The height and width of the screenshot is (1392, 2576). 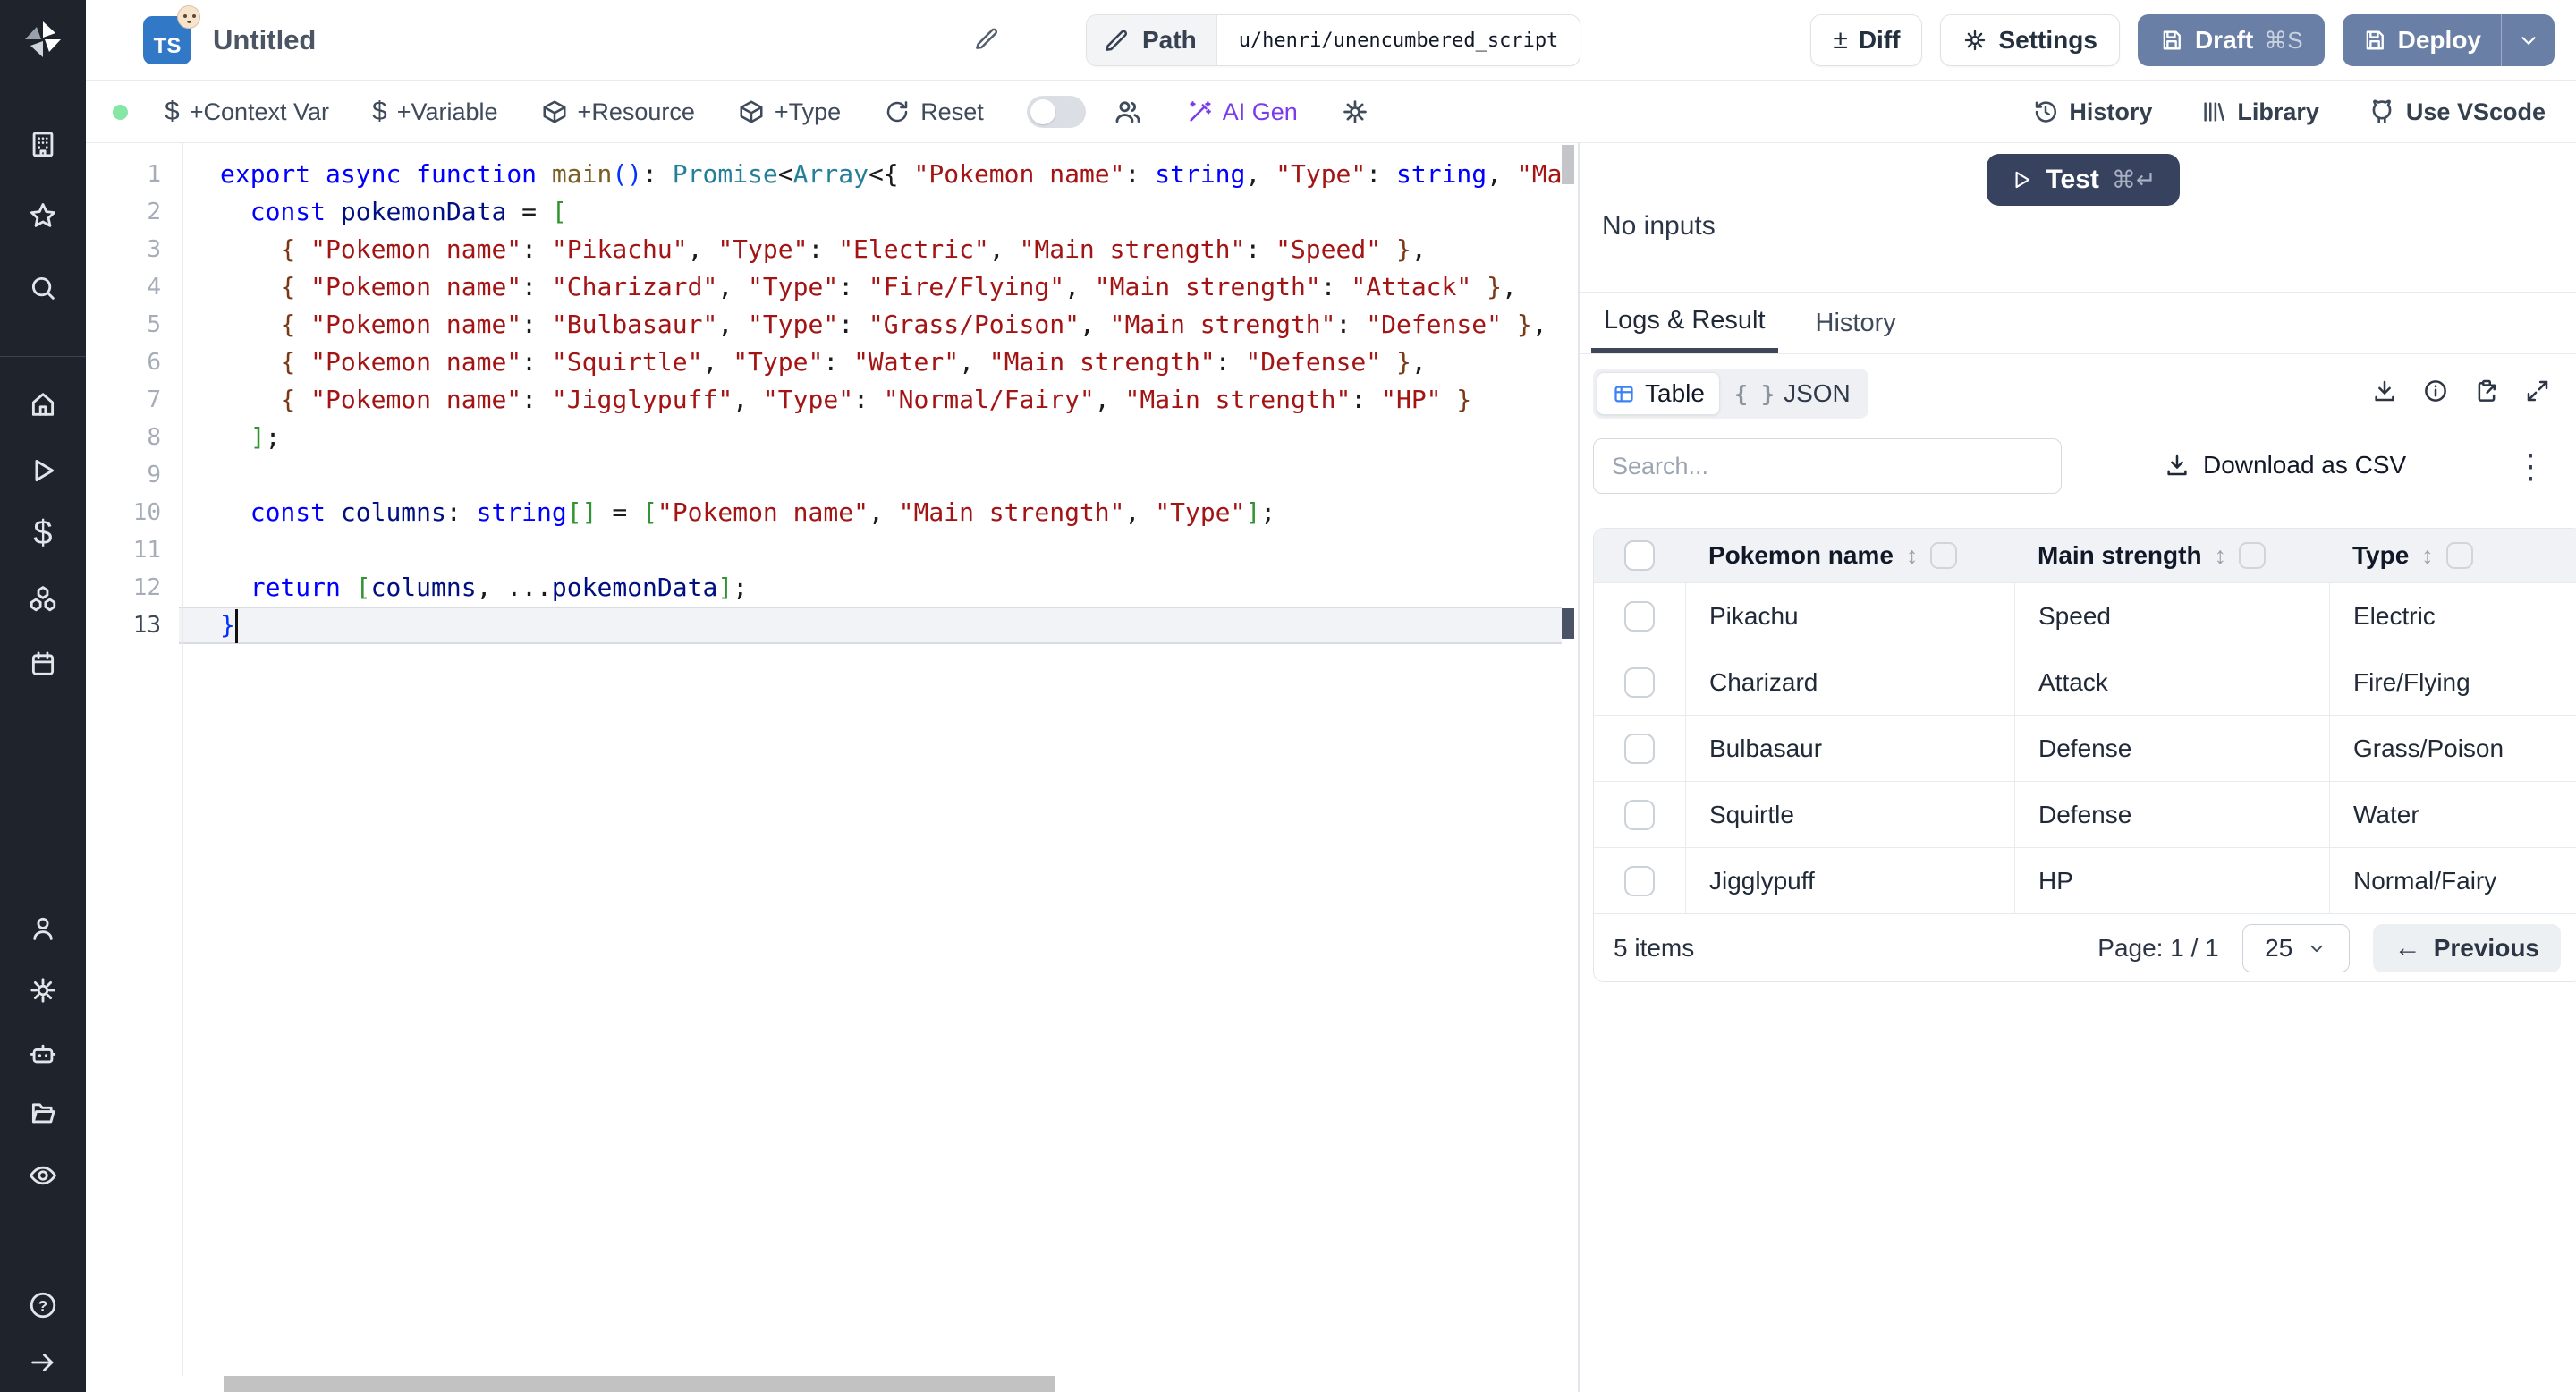 What do you see at coordinates (2486, 391) in the screenshot?
I see `clipboard-copy-icon` at bounding box center [2486, 391].